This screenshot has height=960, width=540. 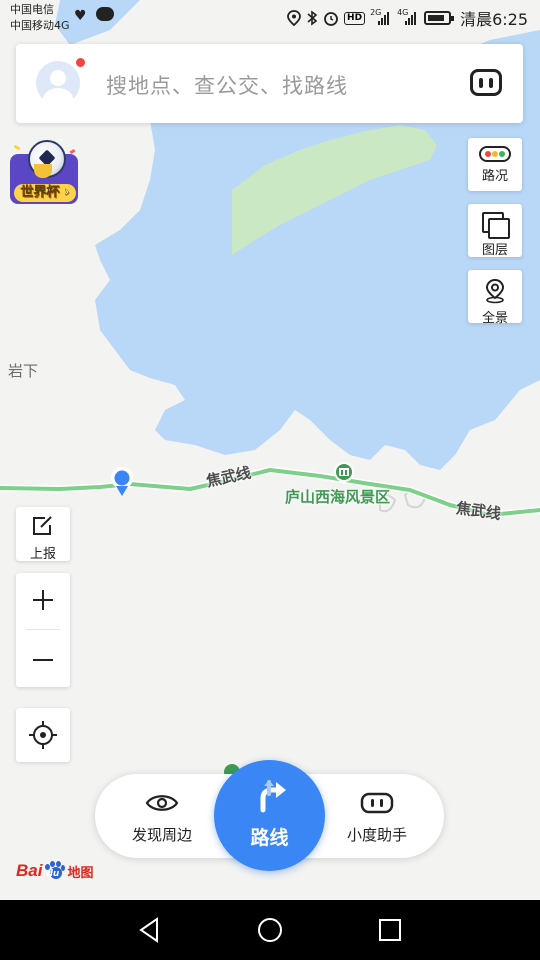 I want to click on route-label: 路线, so click(x=269, y=838).